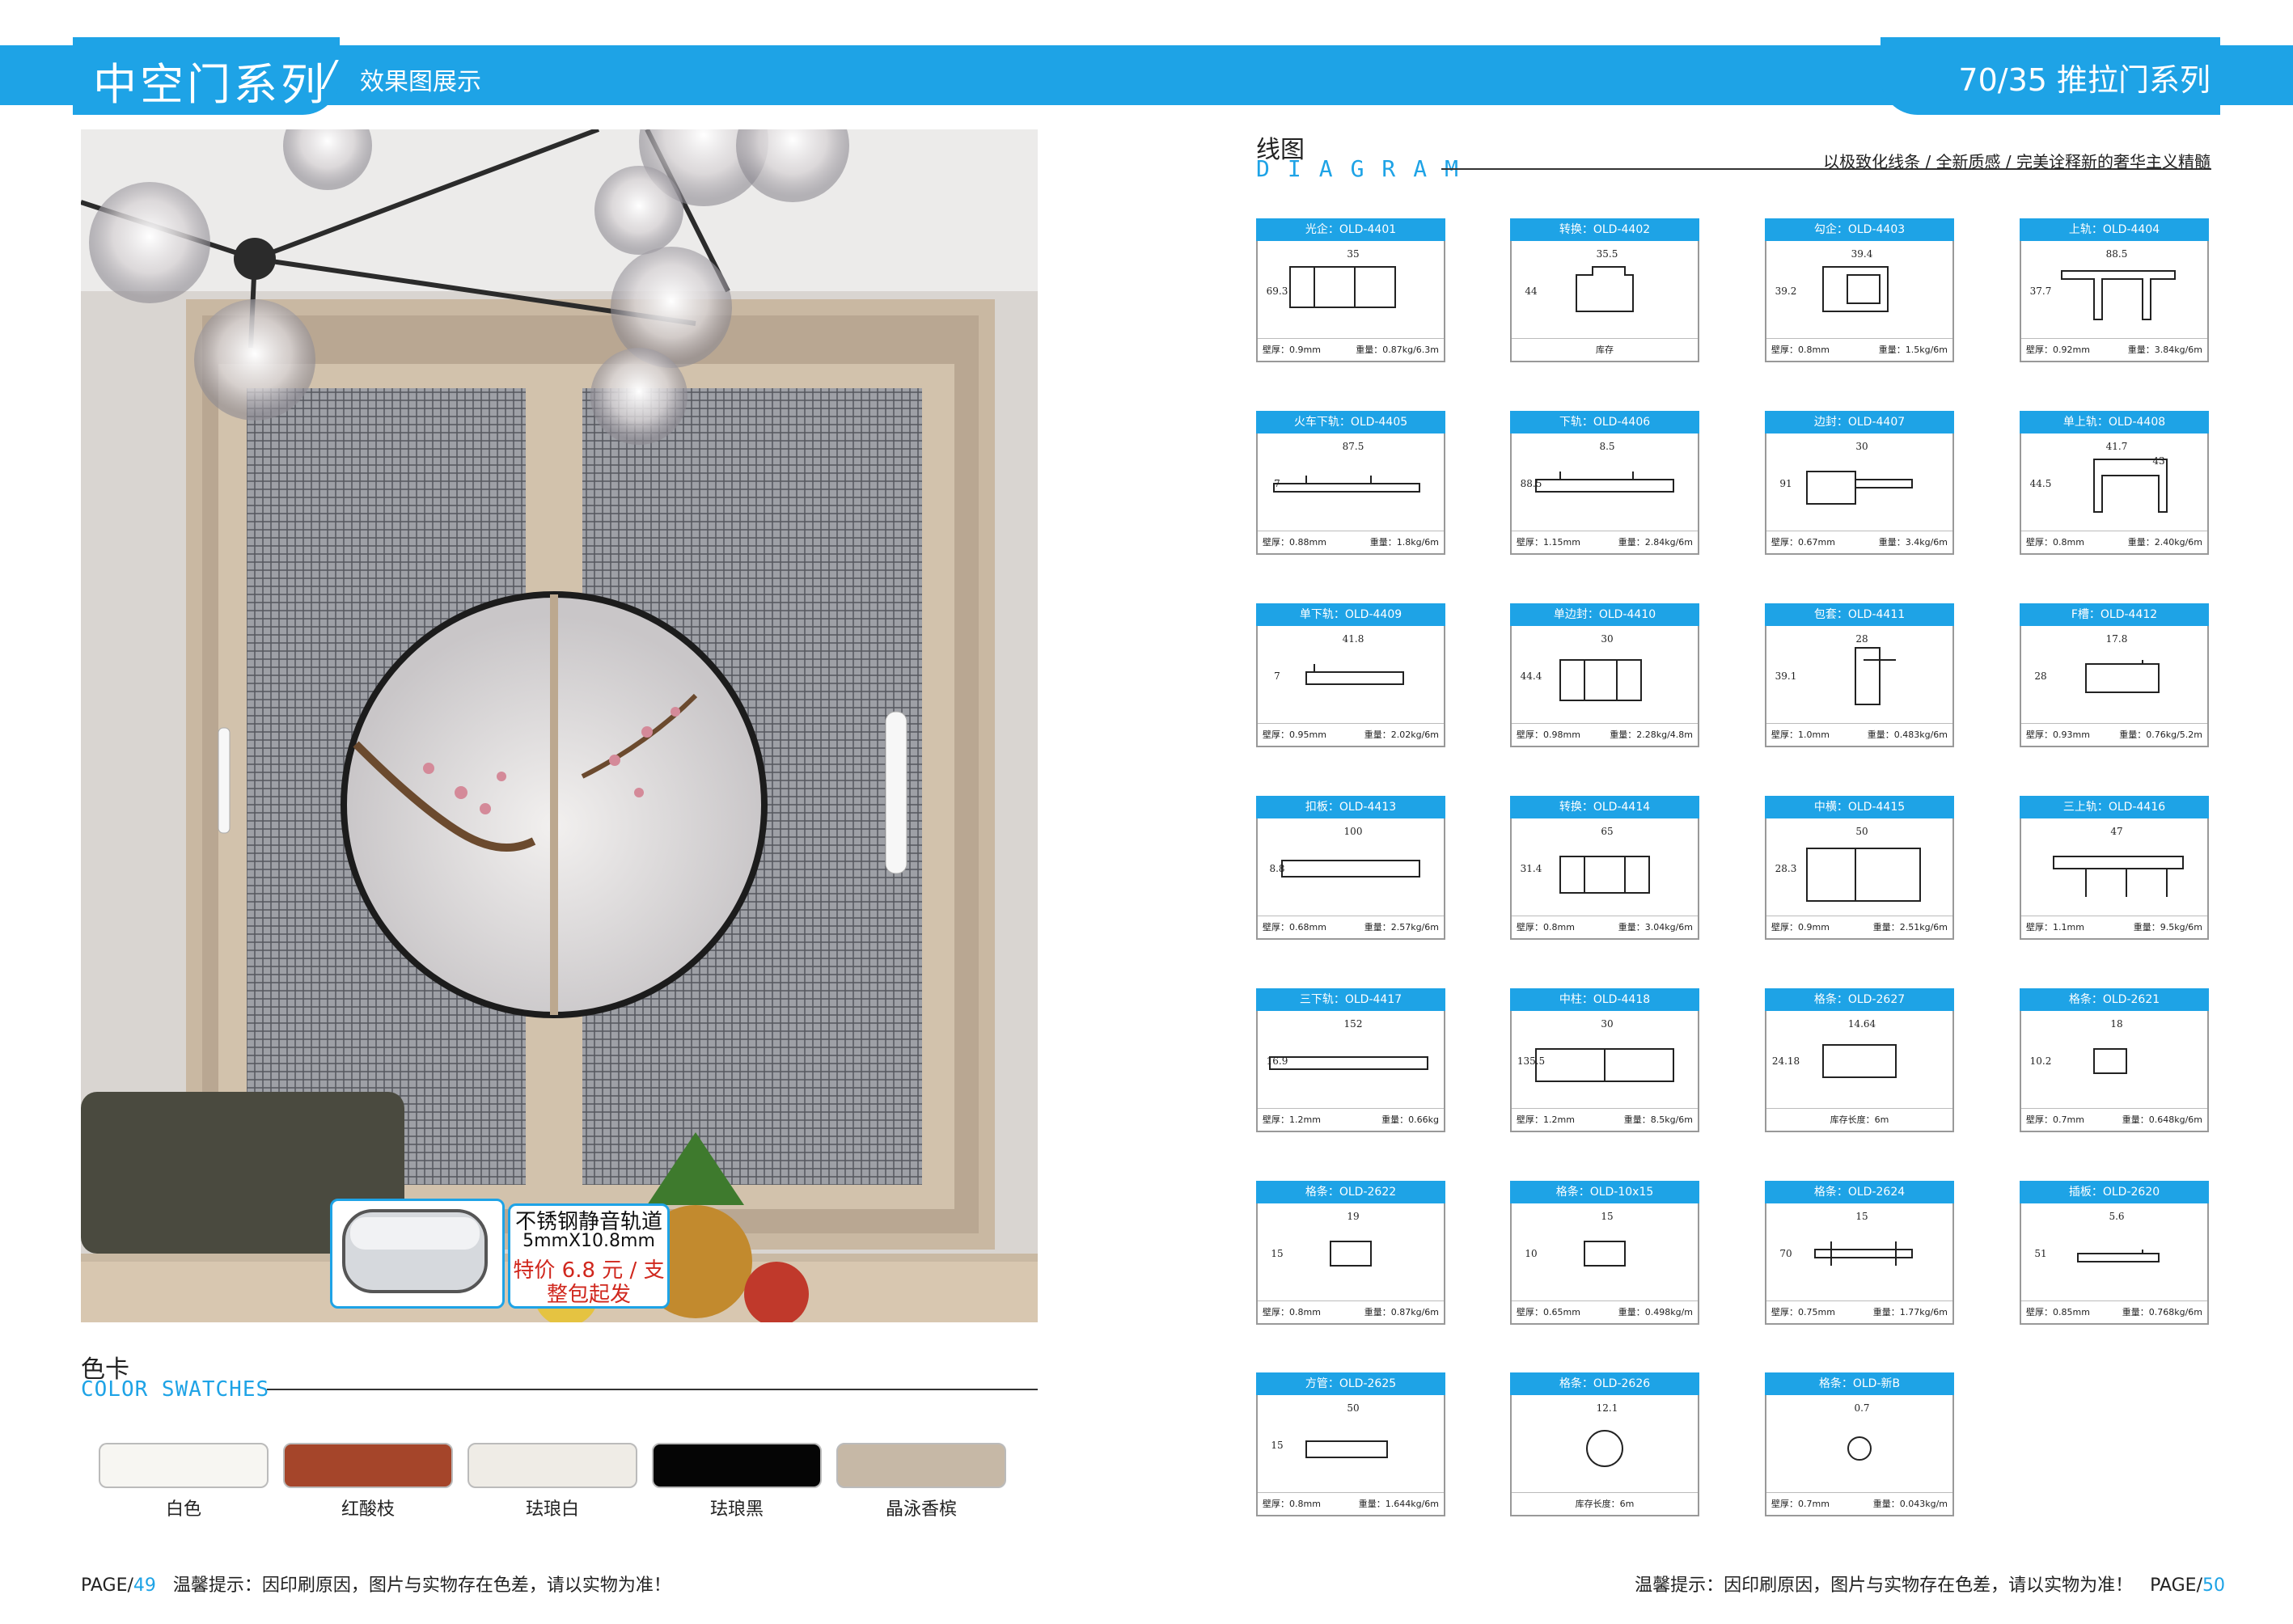 The height and width of the screenshot is (1624, 2293). Describe the element at coordinates (1294, 735) in the screenshot. I see `profile-spec-primary: 壁厚：0.95mm` at that location.